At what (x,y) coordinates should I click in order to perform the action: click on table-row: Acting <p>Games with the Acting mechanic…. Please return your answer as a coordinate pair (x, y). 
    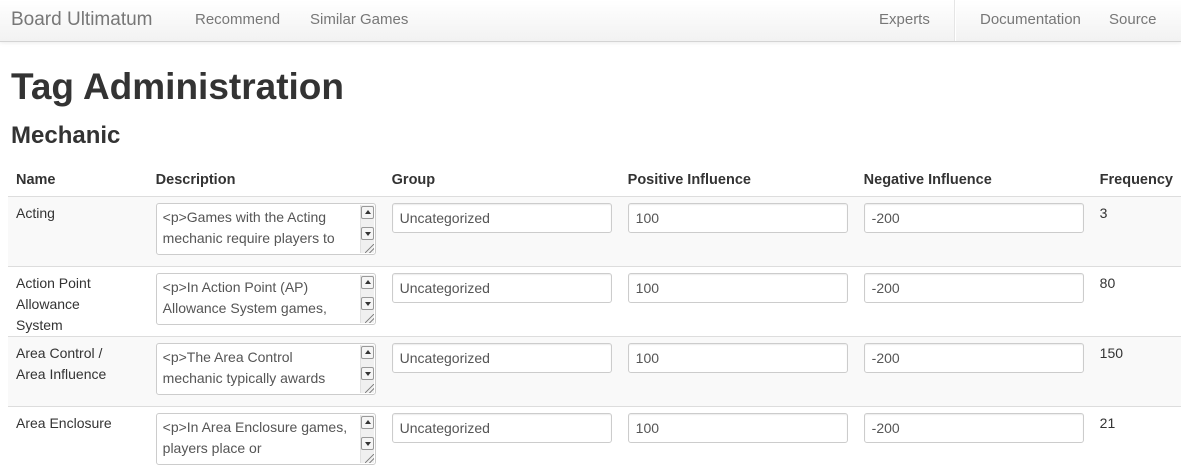
    Looking at the image, I should click on (594, 230).